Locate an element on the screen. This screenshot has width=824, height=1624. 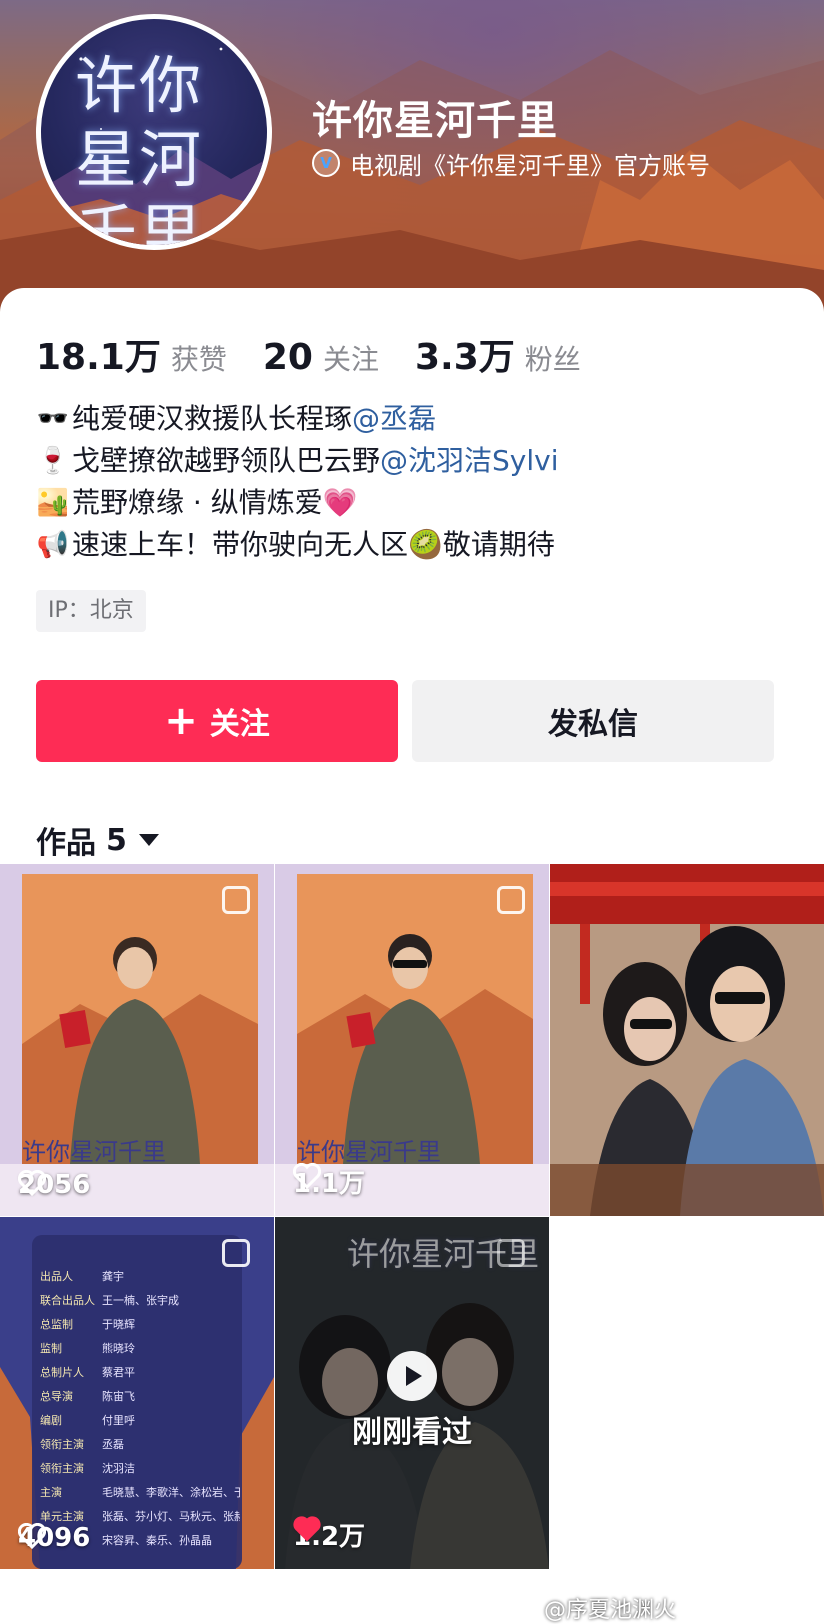
wine-glass-icon: 🍷 is located at coordinates (53, 461).